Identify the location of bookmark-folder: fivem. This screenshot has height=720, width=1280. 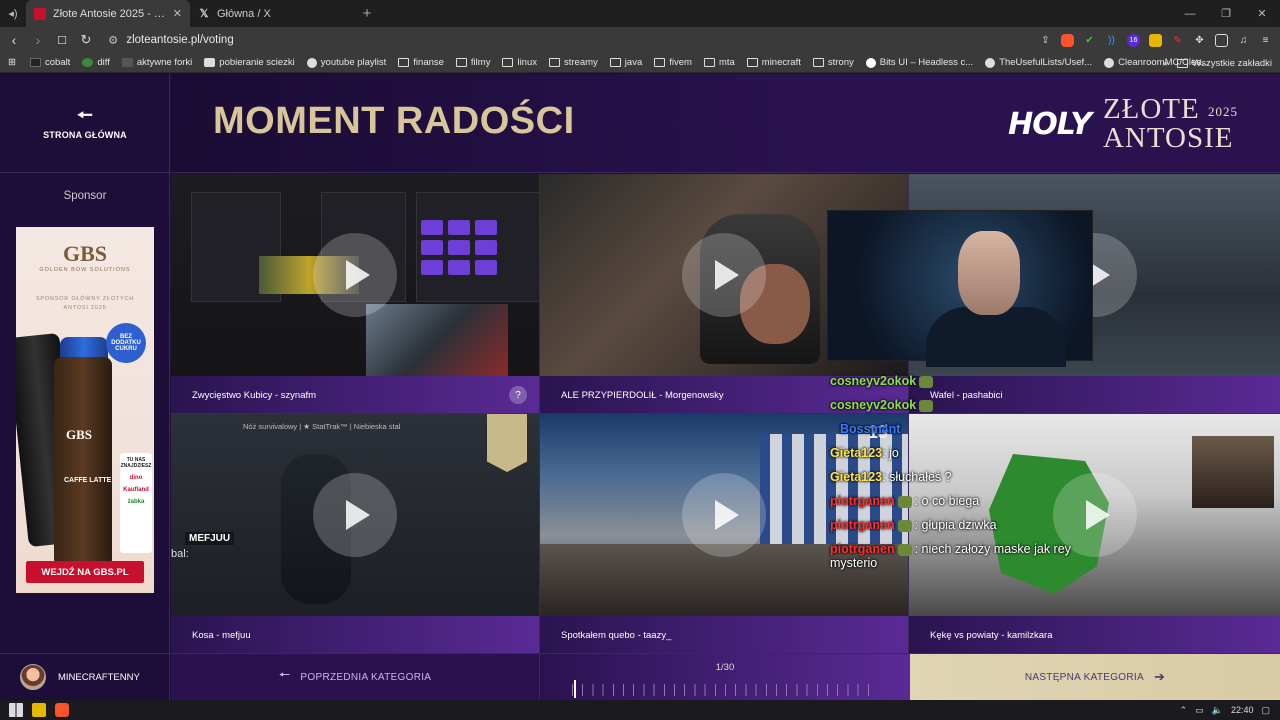
(673, 62).